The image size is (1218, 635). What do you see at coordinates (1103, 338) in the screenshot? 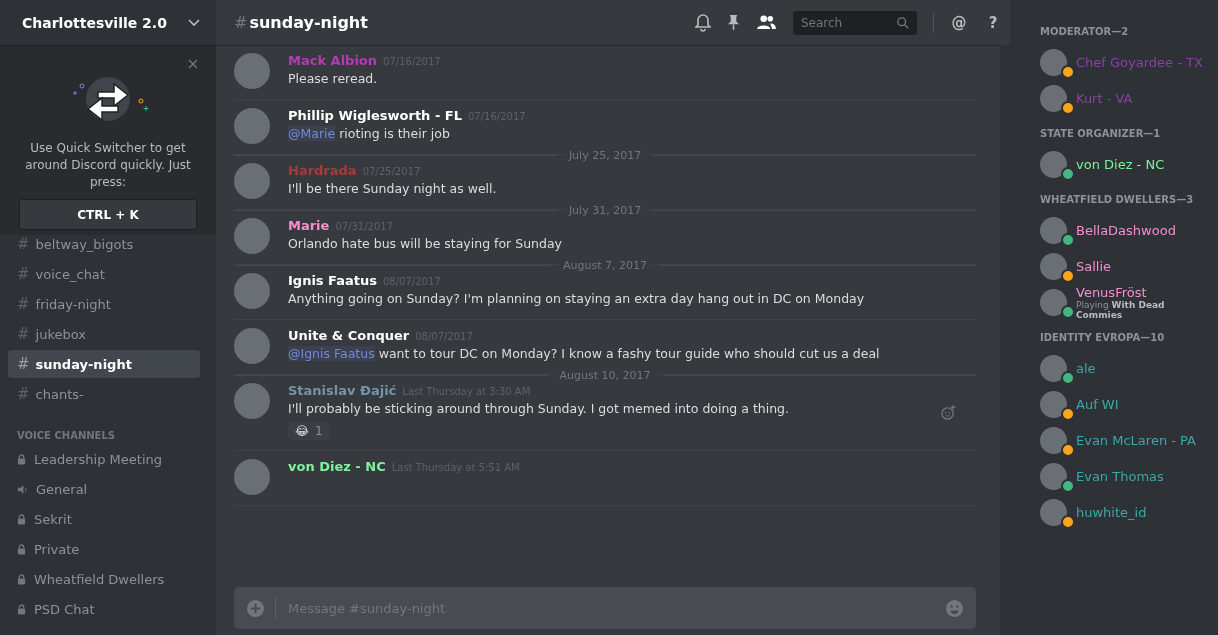
I see `member-group-heading: IDENTITY EVROPA—10` at bounding box center [1103, 338].